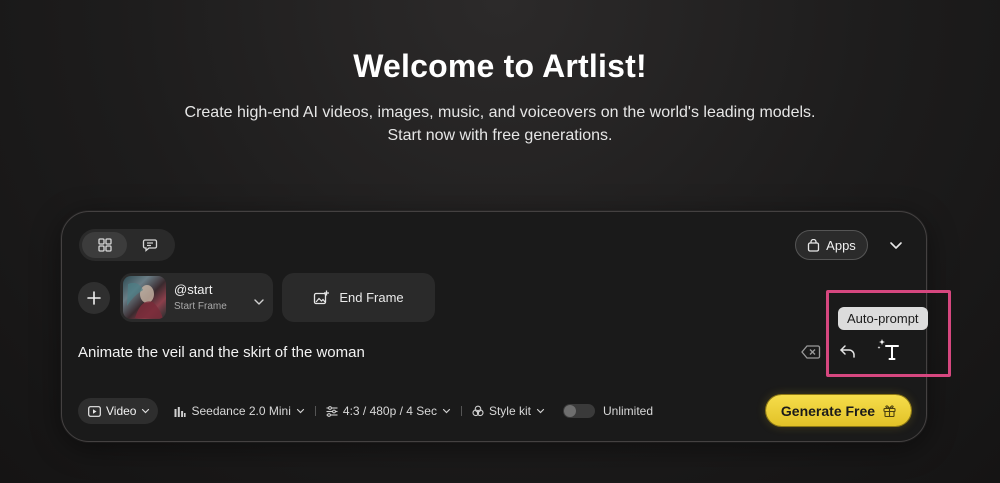  What do you see at coordinates (180, 411) in the screenshot?
I see `bars-icon` at bounding box center [180, 411].